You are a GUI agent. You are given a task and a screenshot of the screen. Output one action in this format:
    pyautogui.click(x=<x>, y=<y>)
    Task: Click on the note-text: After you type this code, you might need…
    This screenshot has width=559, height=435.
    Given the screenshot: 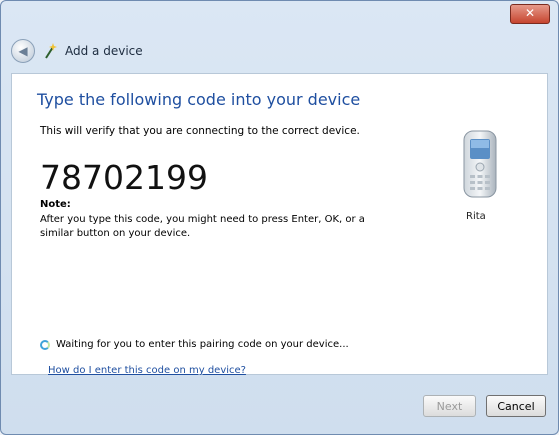 What is the action you would take?
    pyautogui.click(x=202, y=226)
    